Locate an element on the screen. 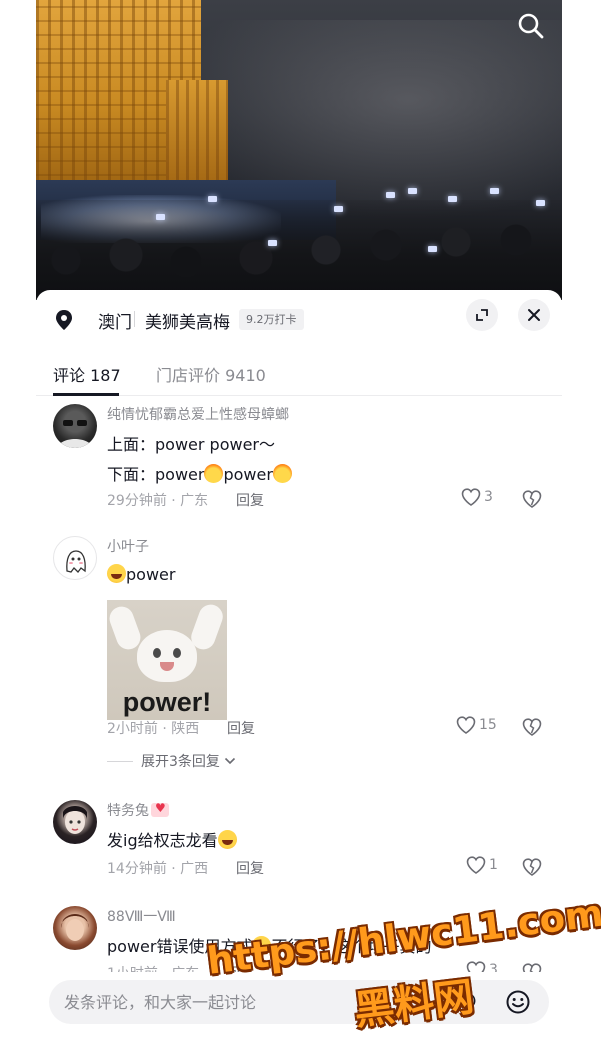 Image resolution: width=601 pixels, height=1062 pixels. close-button is located at coordinates (534, 315).